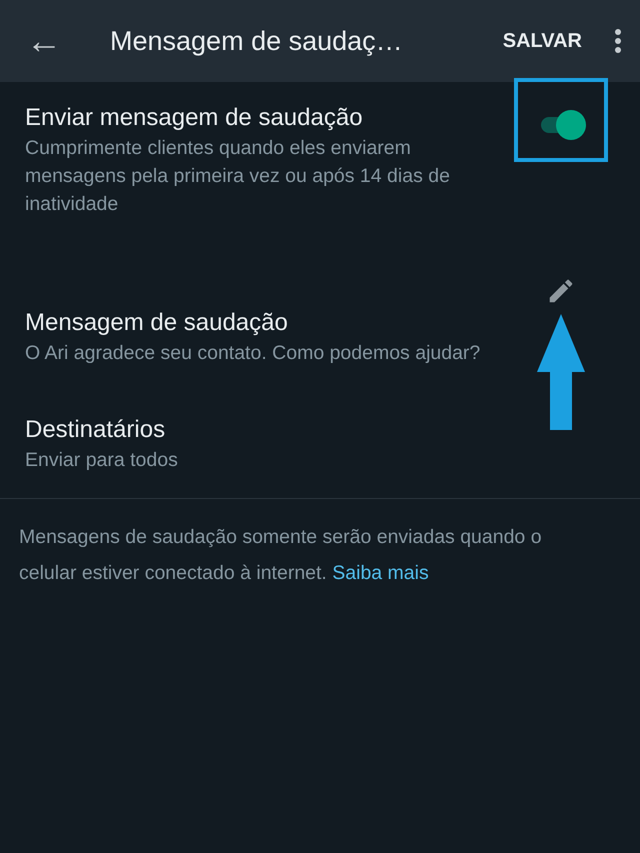 This screenshot has width=640, height=853. Describe the element at coordinates (44, 41) in the screenshot. I see `back-button: ←` at that location.